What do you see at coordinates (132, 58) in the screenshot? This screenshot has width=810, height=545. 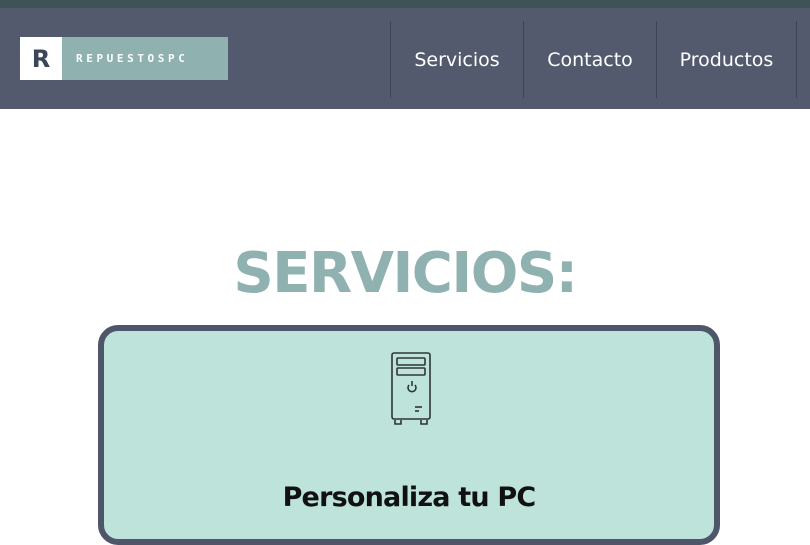 I see `brand-name: REPUESTOSPC` at bounding box center [132, 58].